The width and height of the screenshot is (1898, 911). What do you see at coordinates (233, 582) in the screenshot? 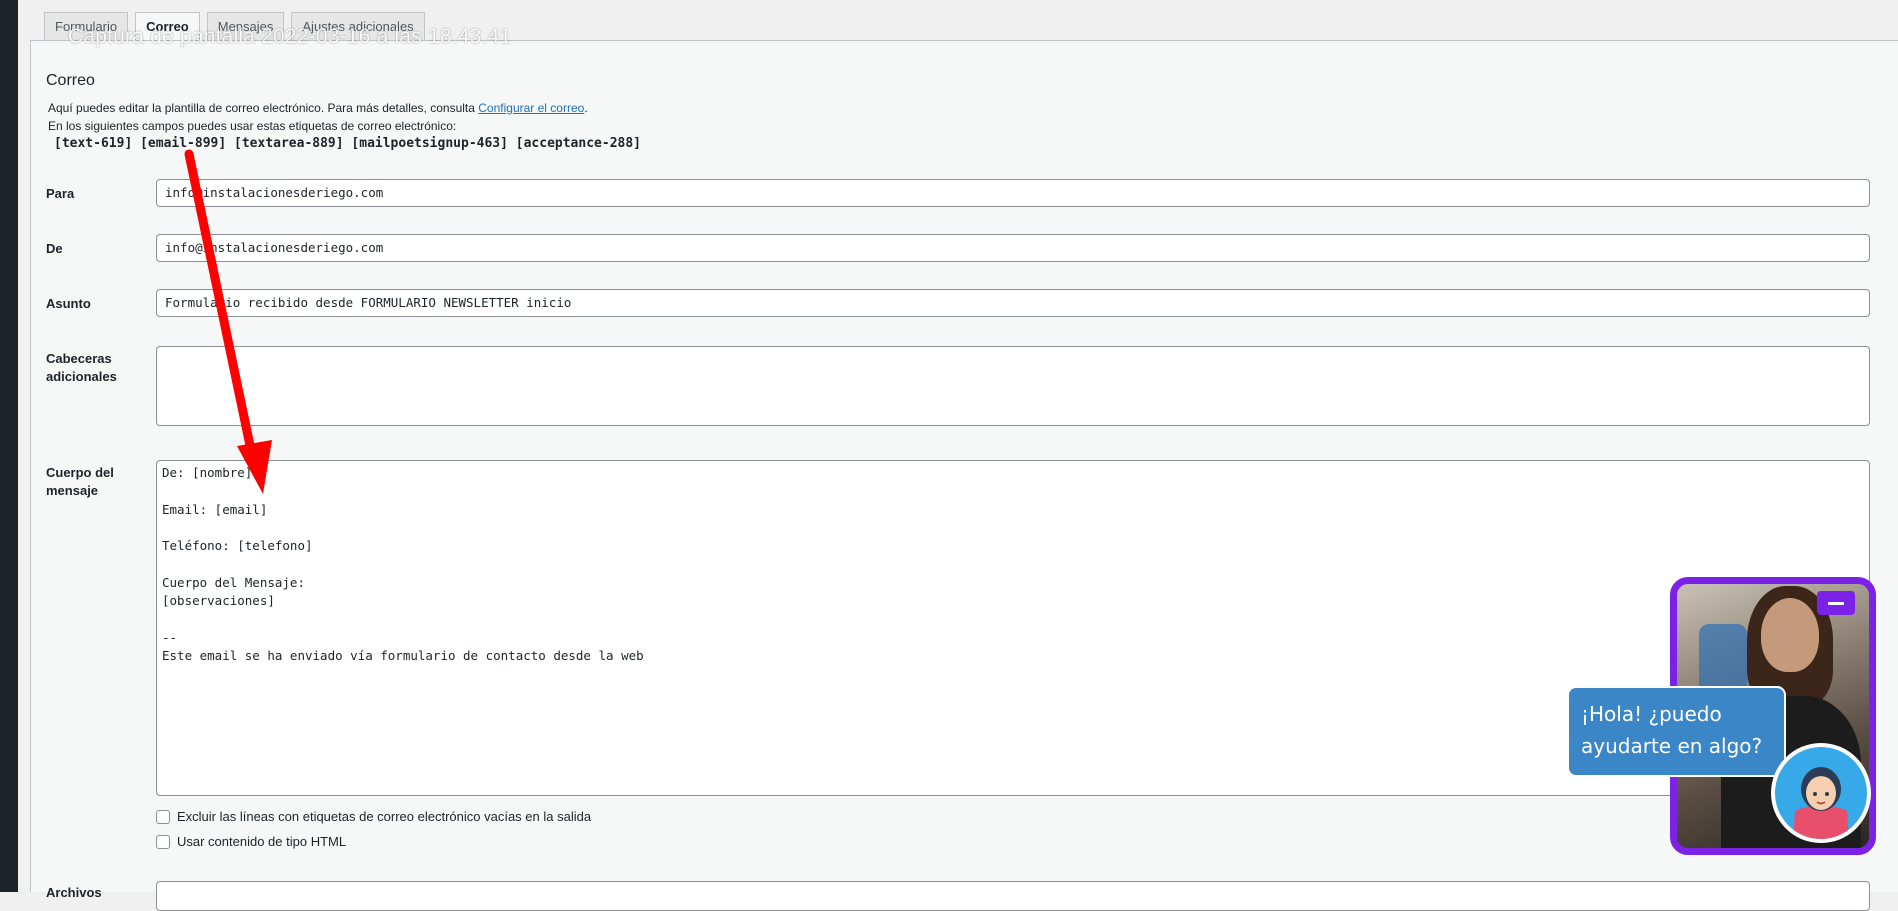
I see `body-line: Cuerpo del Mensaje:` at bounding box center [233, 582].